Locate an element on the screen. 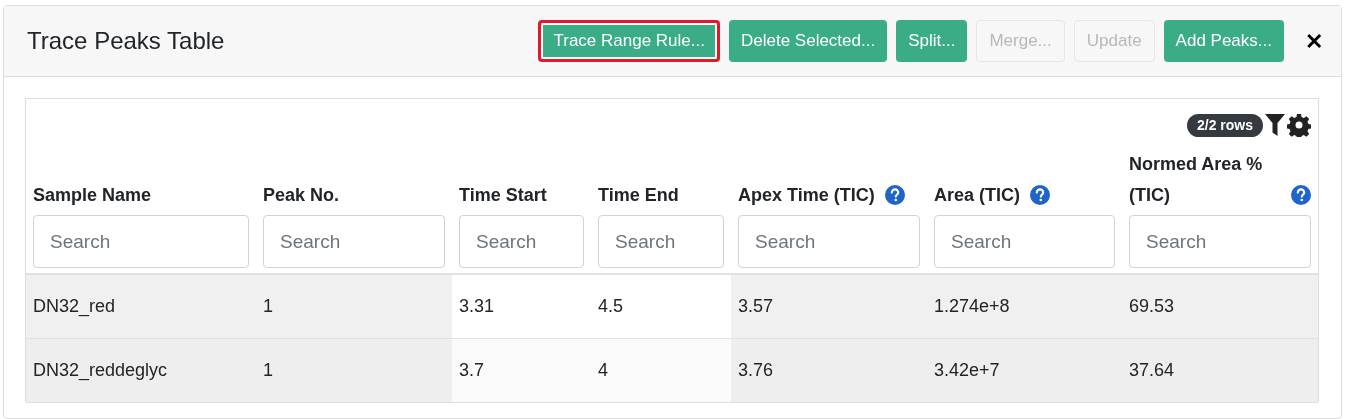 The height and width of the screenshot is (419, 1348). table-cell: 3.42e+7 is located at coordinates (1024, 370).